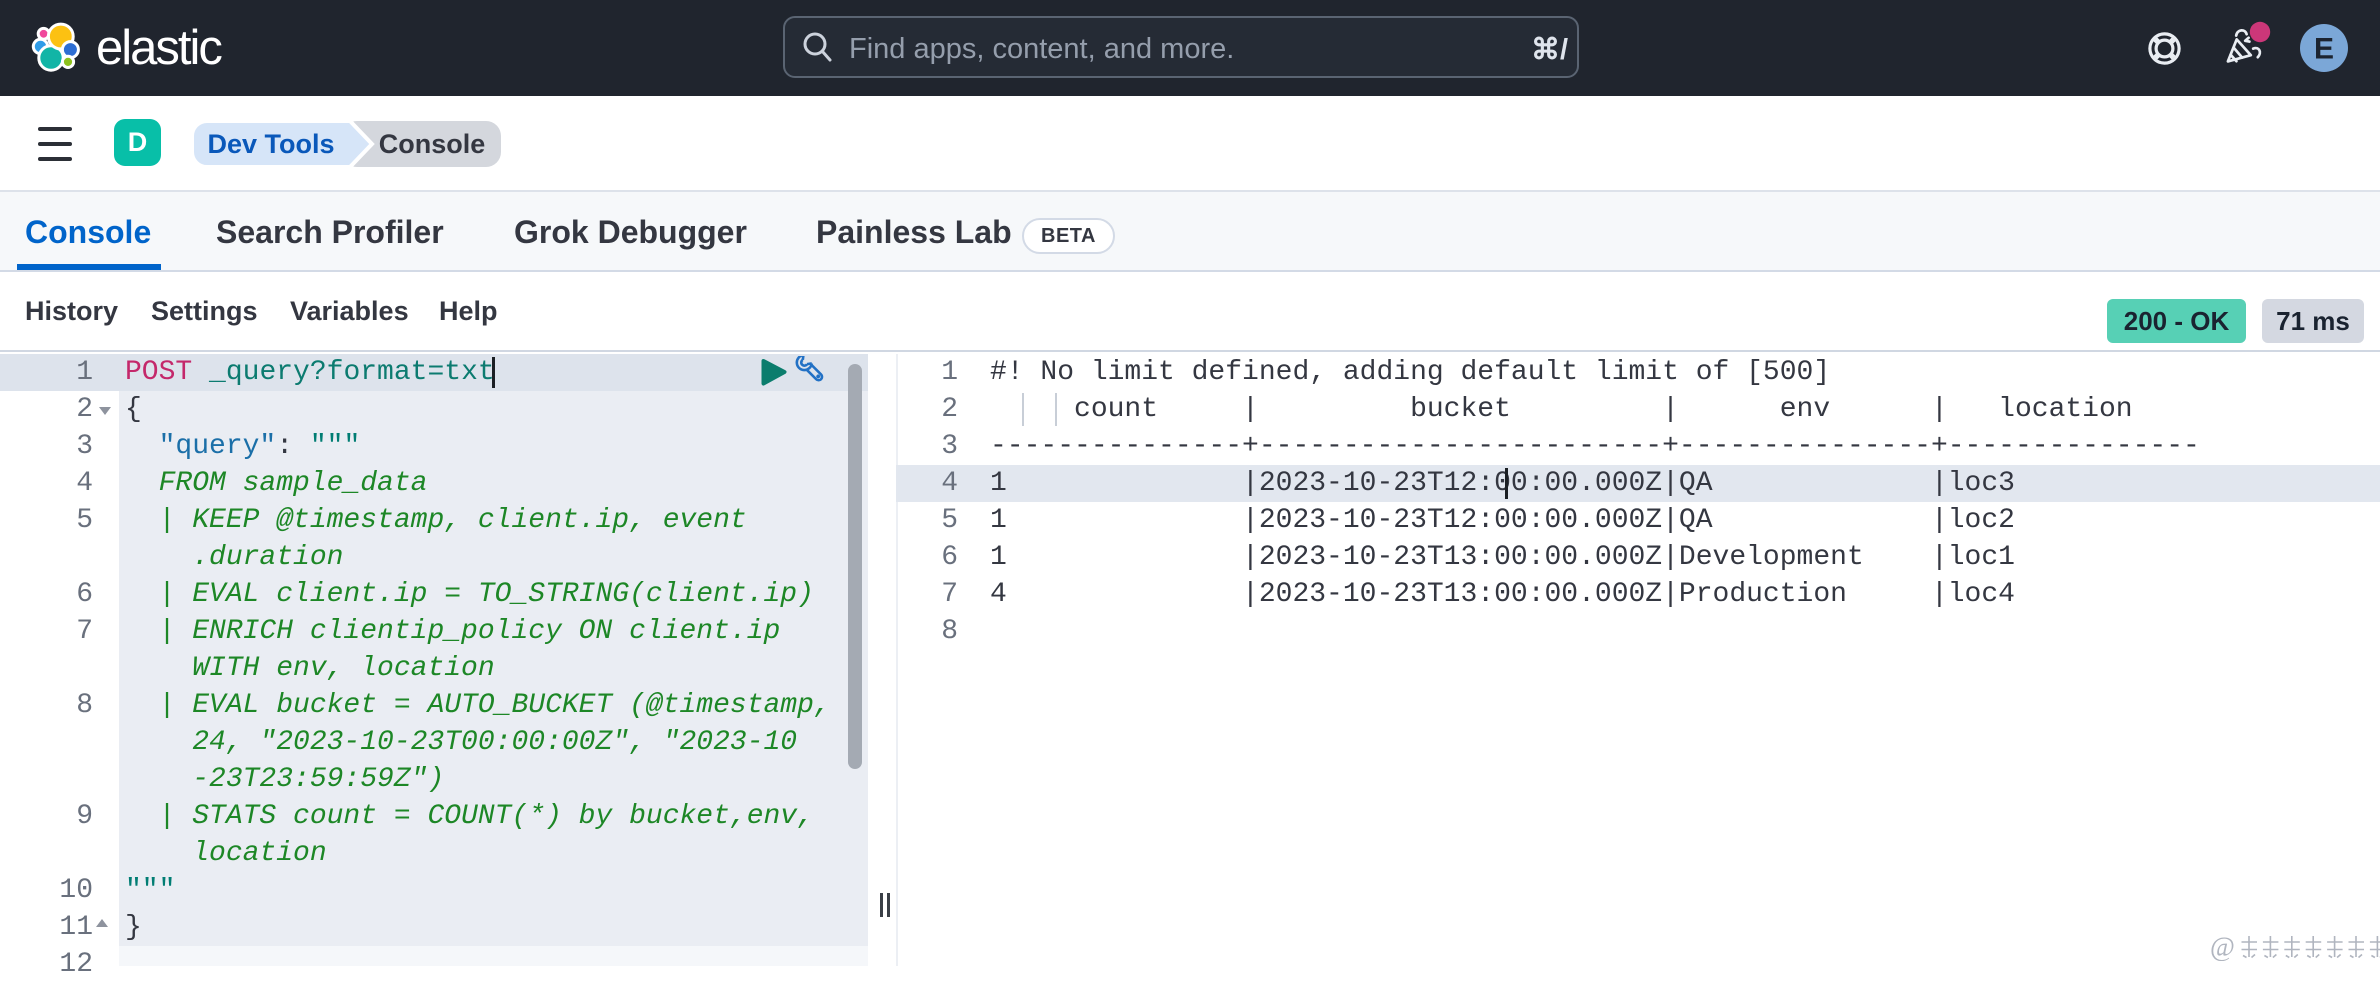  Describe the element at coordinates (270, 144) in the screenshot. I see `svg-text: Dev Tools` at that location.